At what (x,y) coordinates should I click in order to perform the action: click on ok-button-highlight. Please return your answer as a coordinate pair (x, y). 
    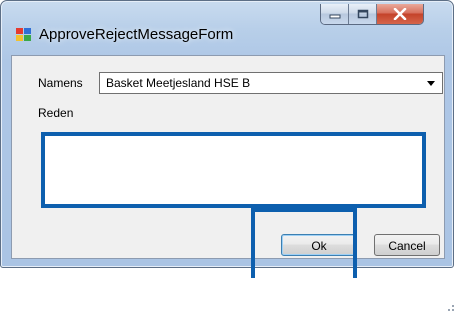
    Looking at the image, I should click on (304, 243).